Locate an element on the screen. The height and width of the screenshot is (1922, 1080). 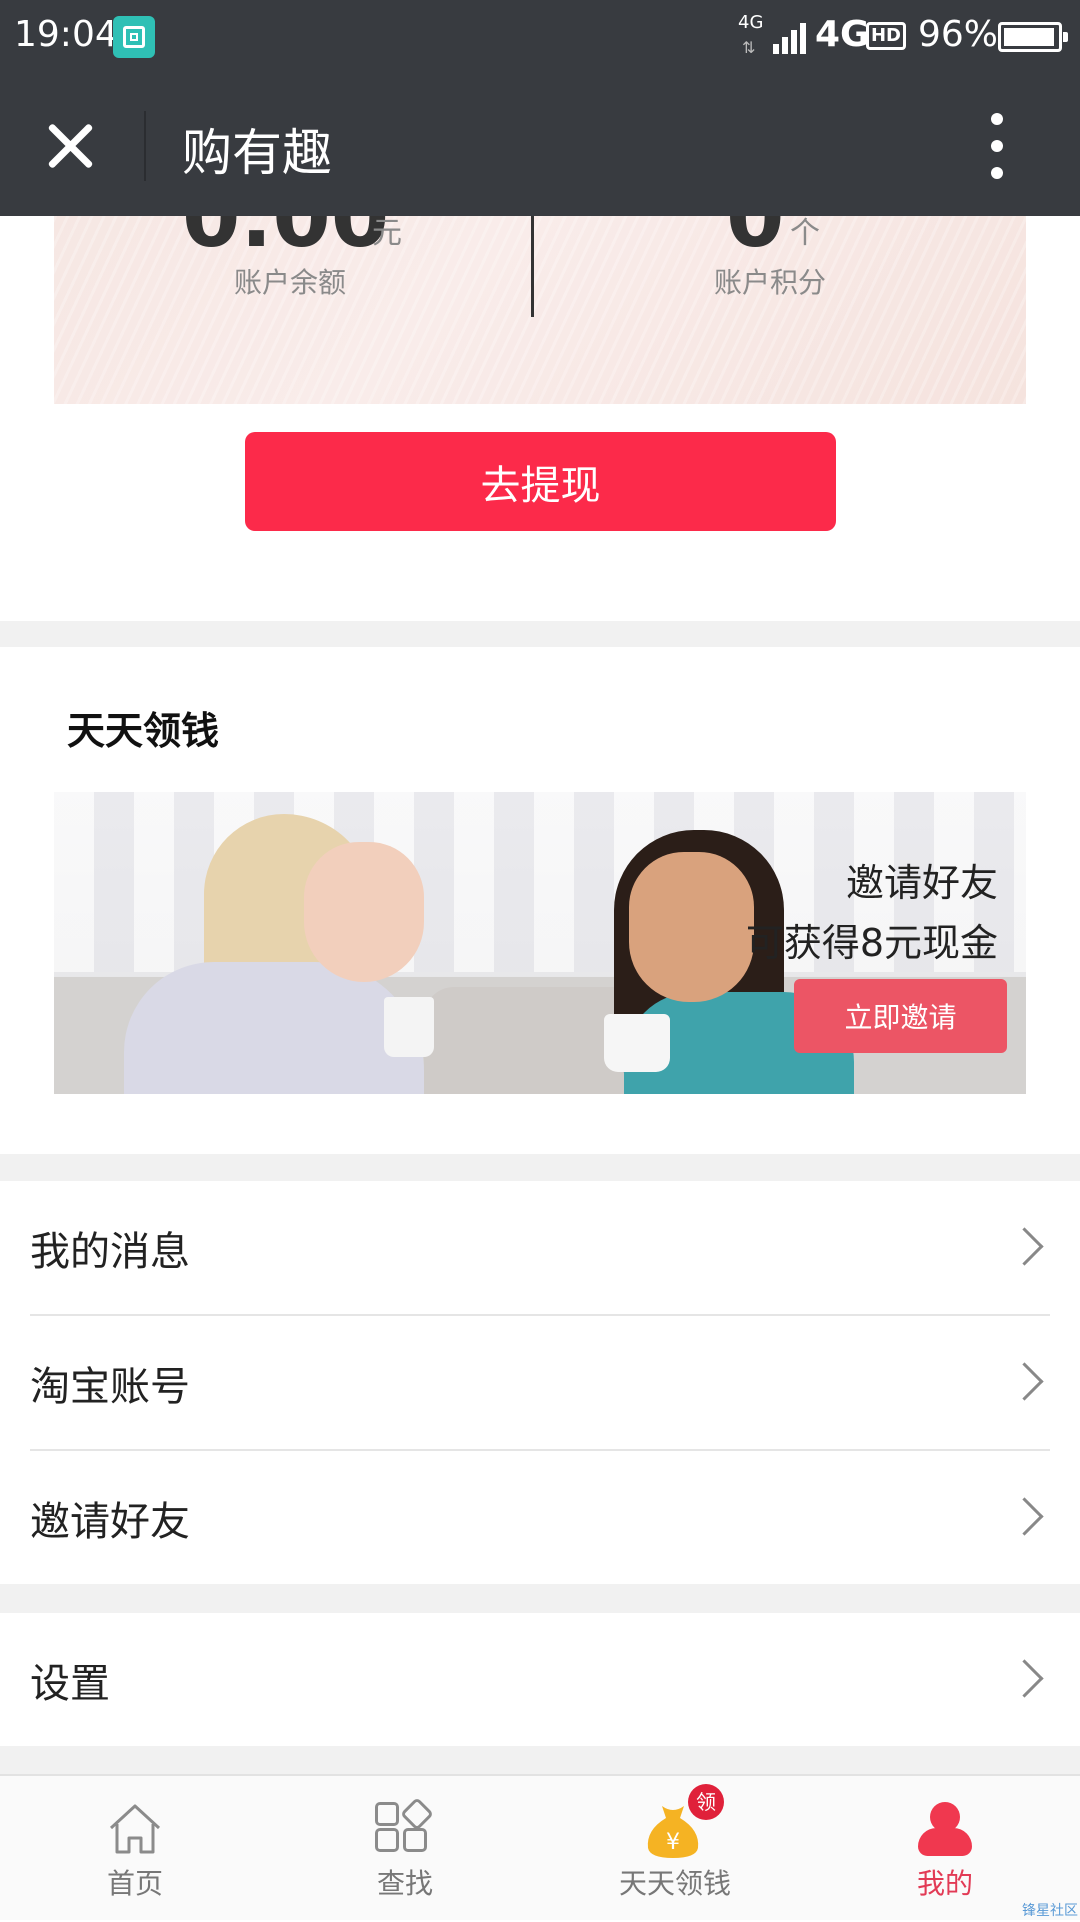
account-card: 0.00 元 账户余额 0 个 账户积分 is located at coordinates (540, 310).